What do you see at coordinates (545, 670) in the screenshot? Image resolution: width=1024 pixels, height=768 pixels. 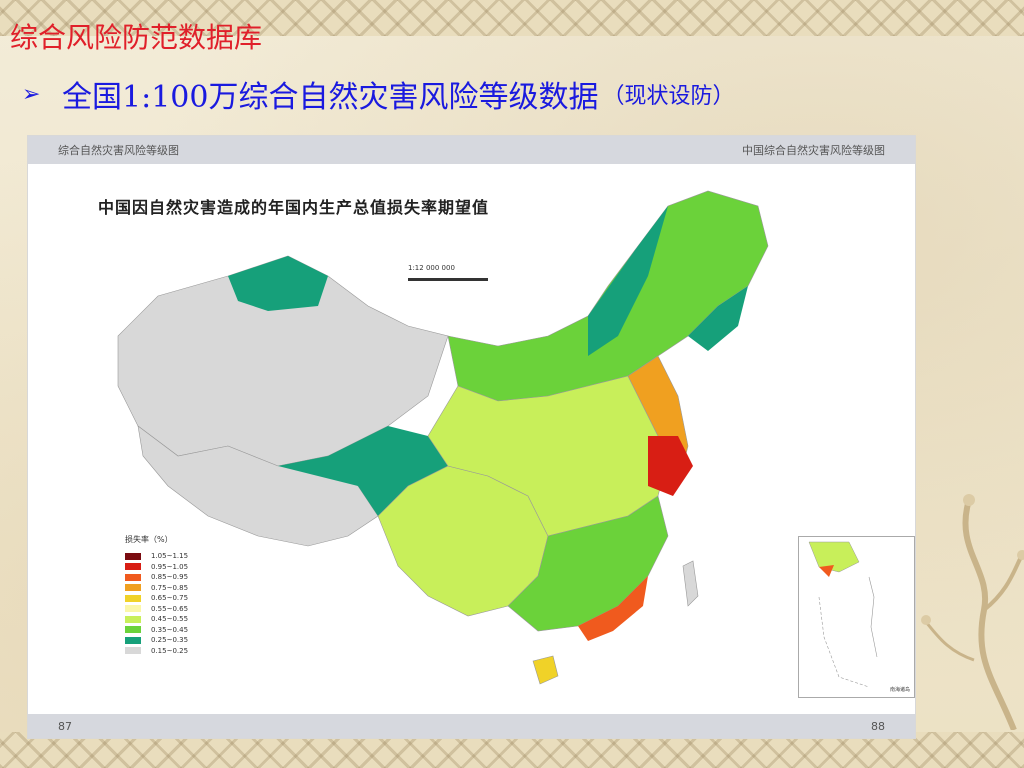 I see `map-region-hainan` at bounding box center [545, 670].